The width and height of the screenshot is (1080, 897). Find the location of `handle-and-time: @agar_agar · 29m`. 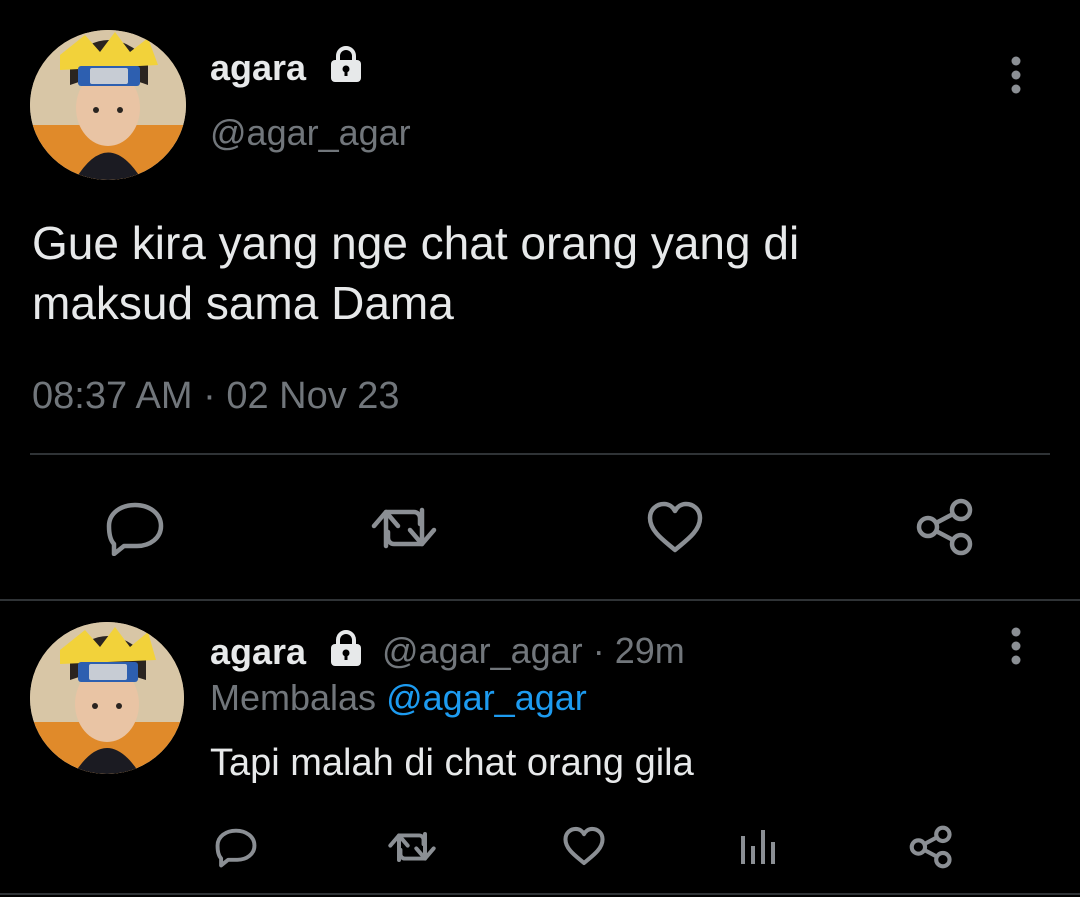

handle-and-time: @agar_agar · 29m is located at coordinates (533, 651).